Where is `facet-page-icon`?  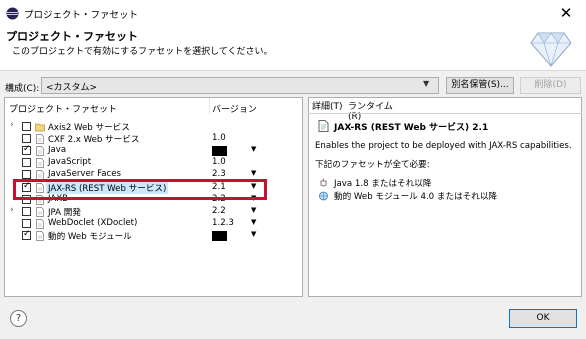 facet-page-icon is located at coordinates (323, 126).